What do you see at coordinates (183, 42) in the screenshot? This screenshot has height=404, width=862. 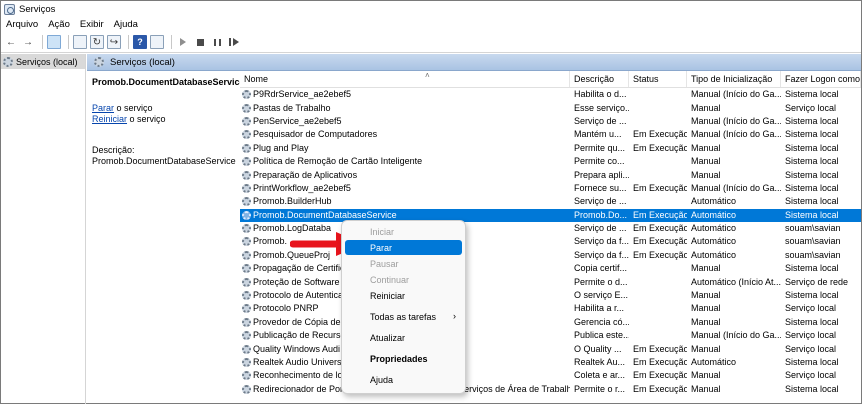 I see `start-service-icon` at bounding box center [183, 42].